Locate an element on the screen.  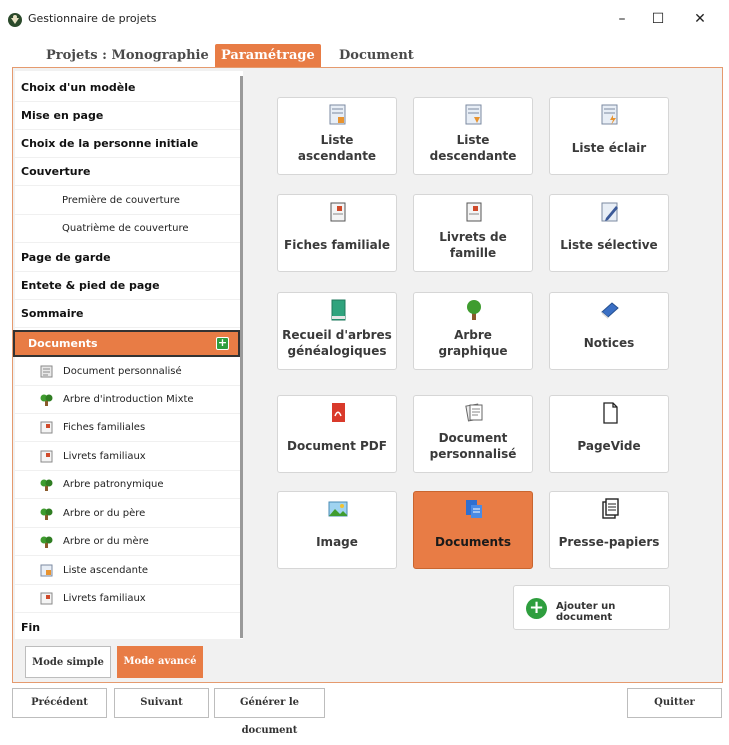
sidebar-item-liste-ascendante: Liste ascendante is located at coordinates (127, 571).